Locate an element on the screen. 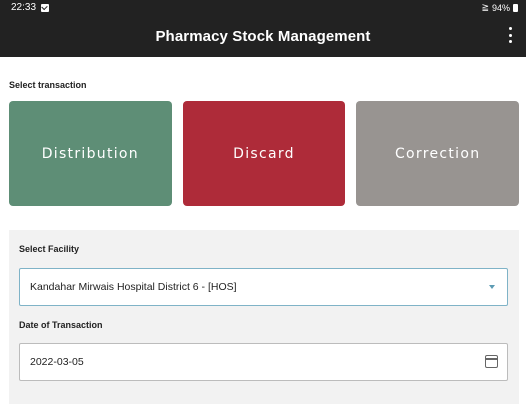 The image size is (526, 404). status-left: 22:33 is located at coordinates (30, 7).